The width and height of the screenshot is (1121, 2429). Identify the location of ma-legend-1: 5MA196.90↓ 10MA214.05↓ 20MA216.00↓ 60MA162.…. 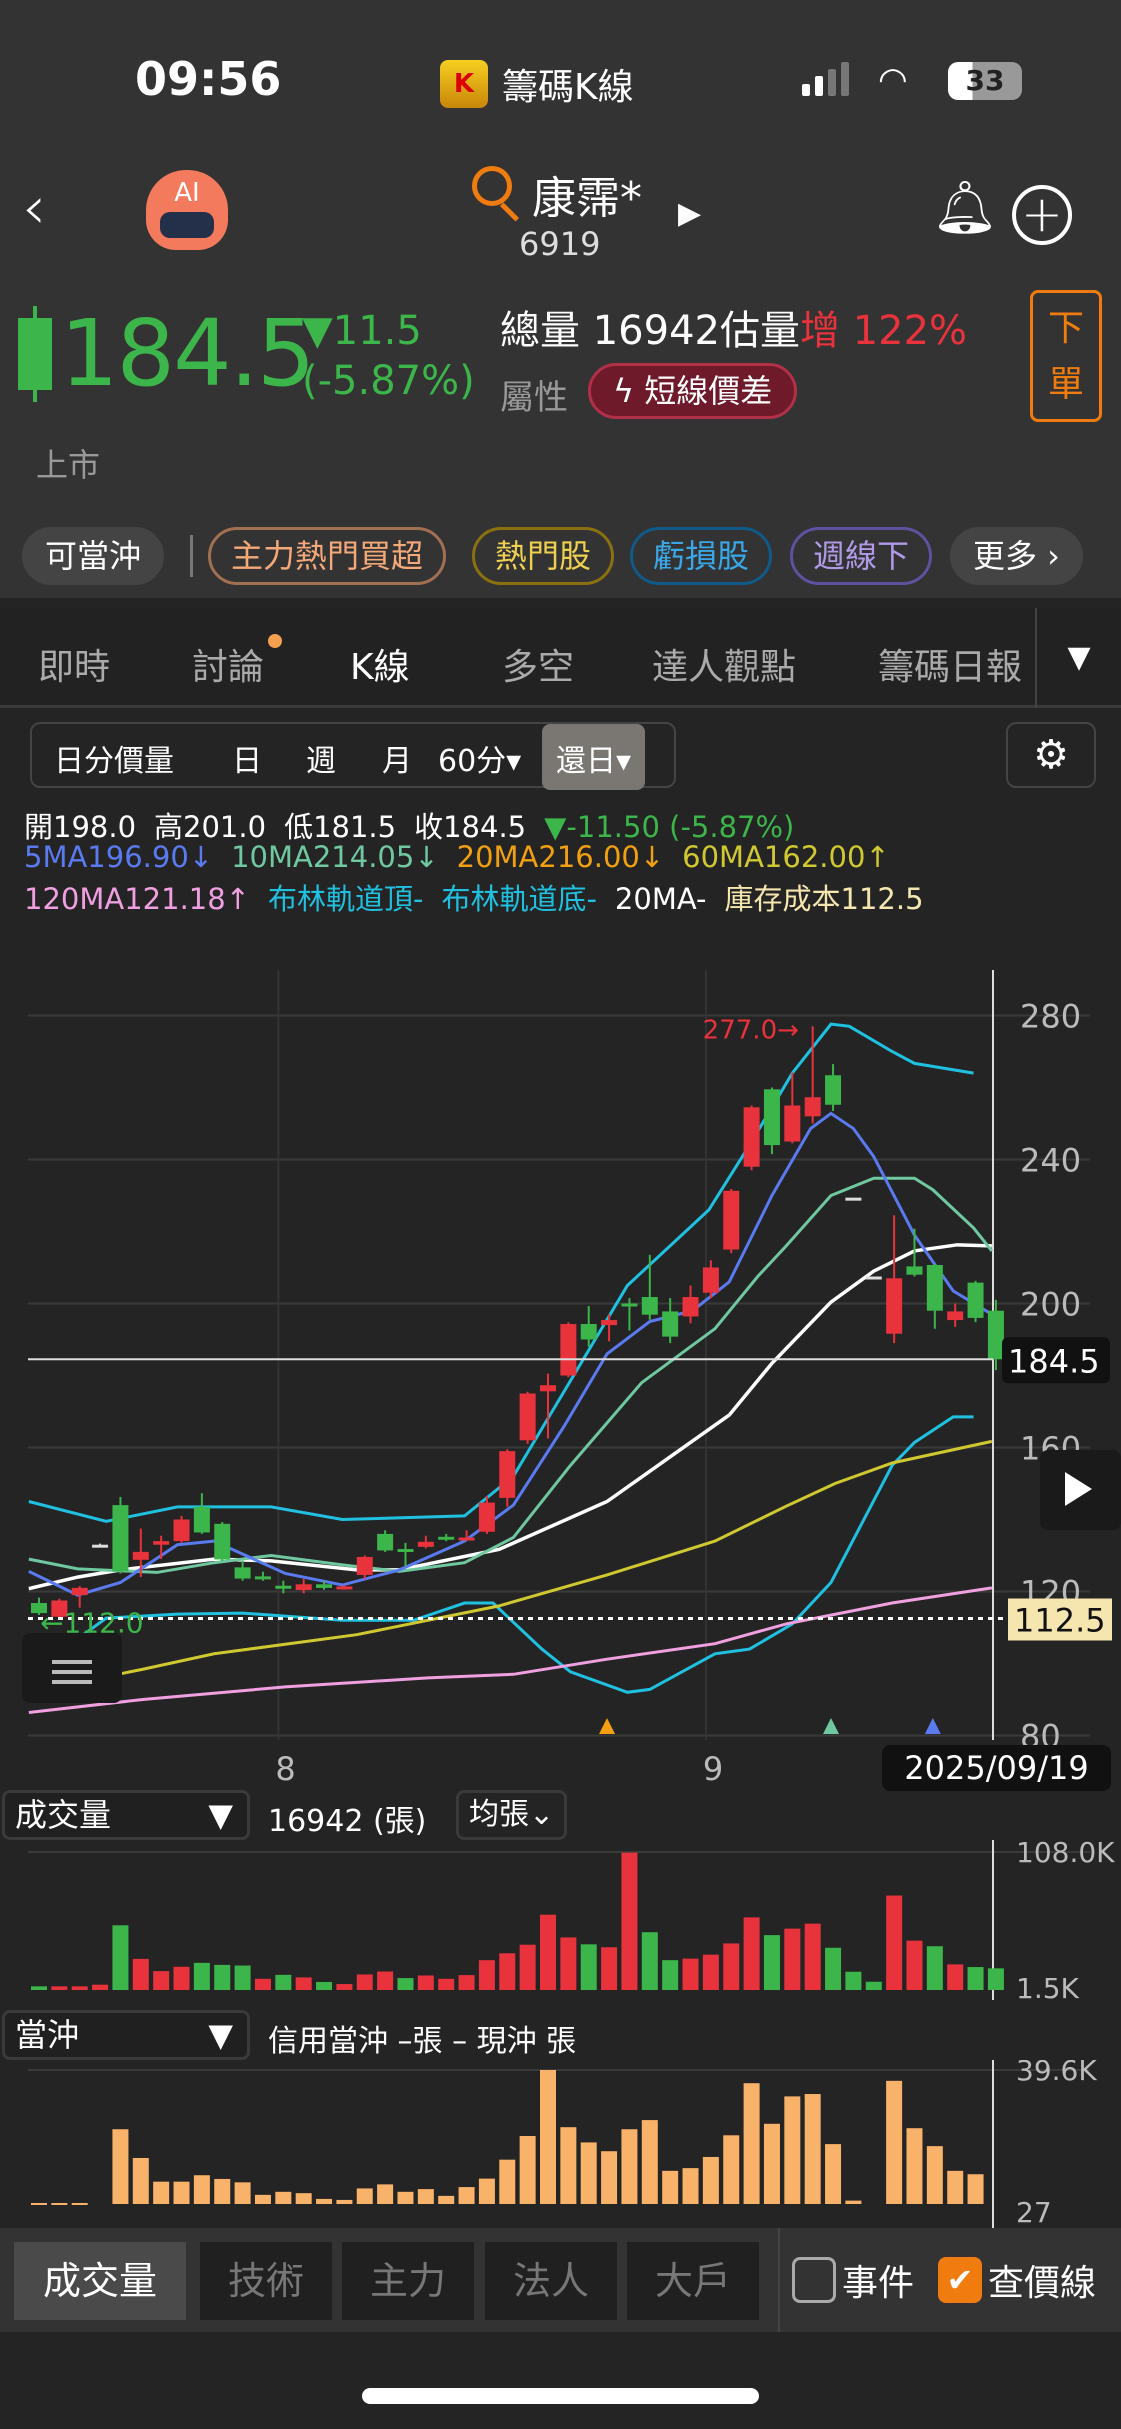
(466, 857).